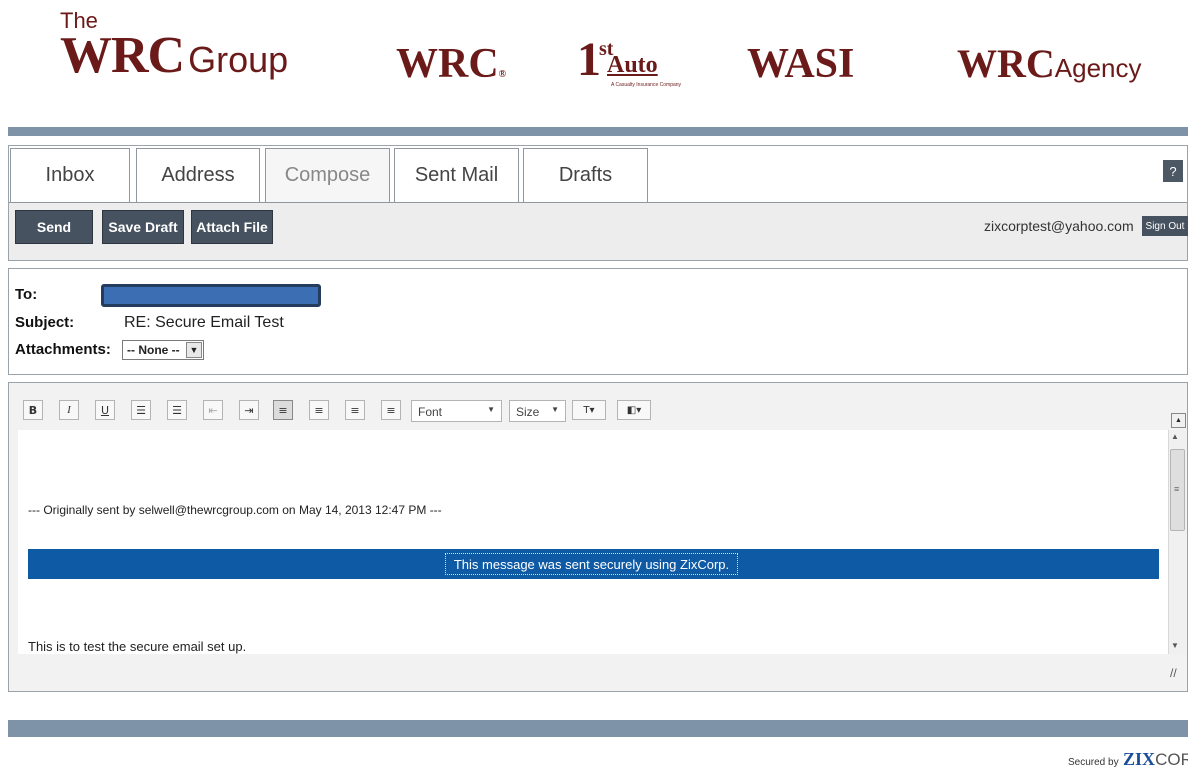 The height and width of the screenshot is (770, 1188). Describe the element at coordinates (355, 410) in the screenshot. I see `align-right-icon: ≡` at that location.